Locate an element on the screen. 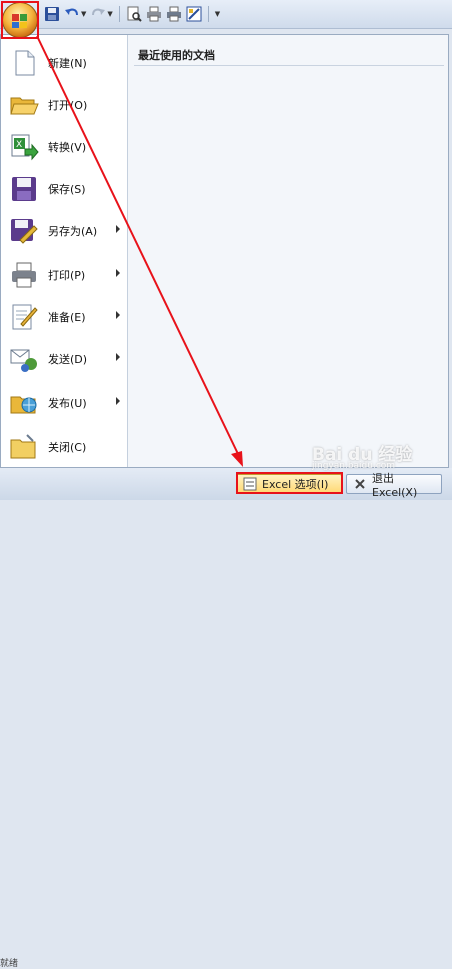 Image resolution: width=452 pixels, height=969 pixels. exit-excel-label: 退出 Excel(X) is located at coordinates (395, 485).